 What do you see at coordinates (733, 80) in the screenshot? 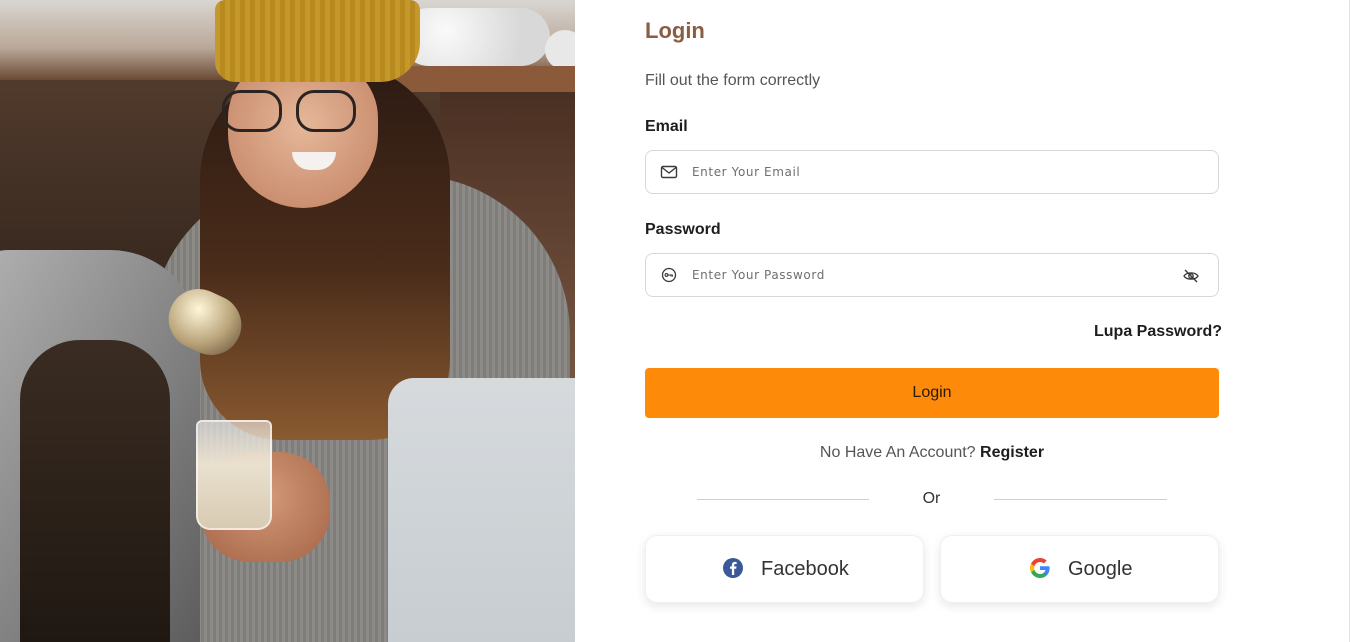
I see `page-subtitle: Fill out the form correctly` at bounding box center [733, 80].